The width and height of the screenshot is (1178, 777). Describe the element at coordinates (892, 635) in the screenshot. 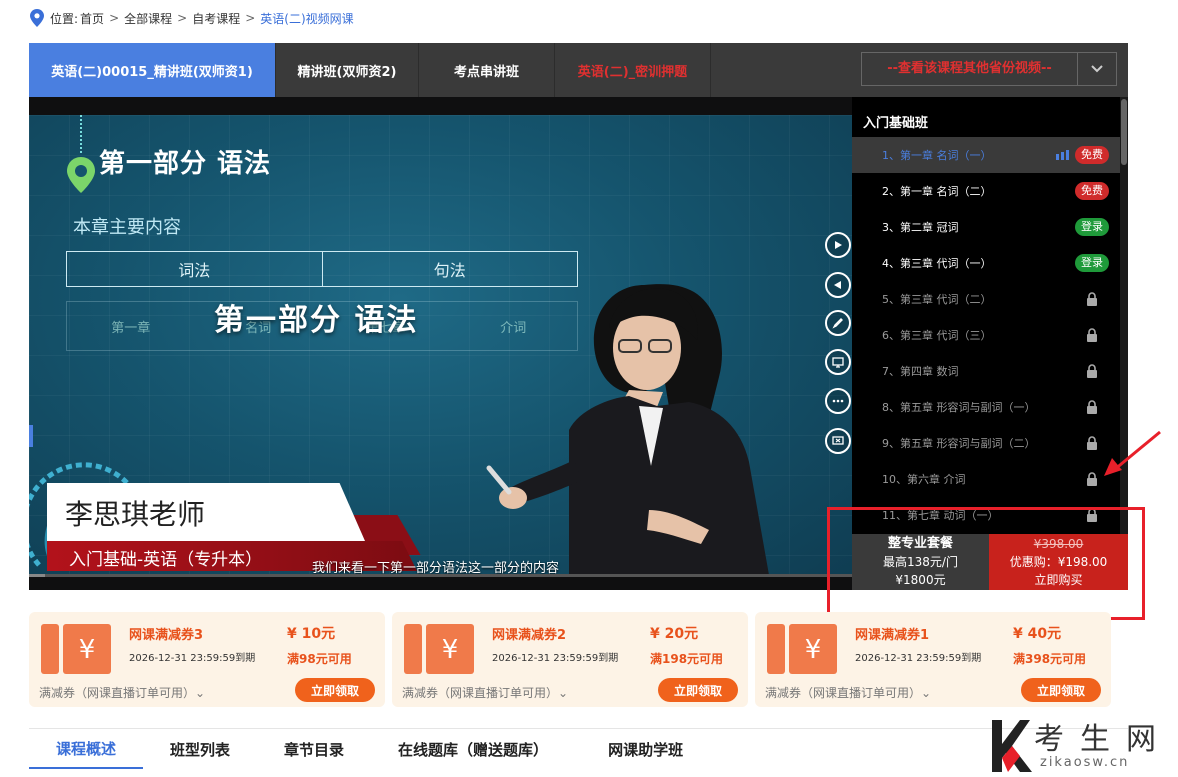

I see `coupon-name: 网课满减券1` at that location.